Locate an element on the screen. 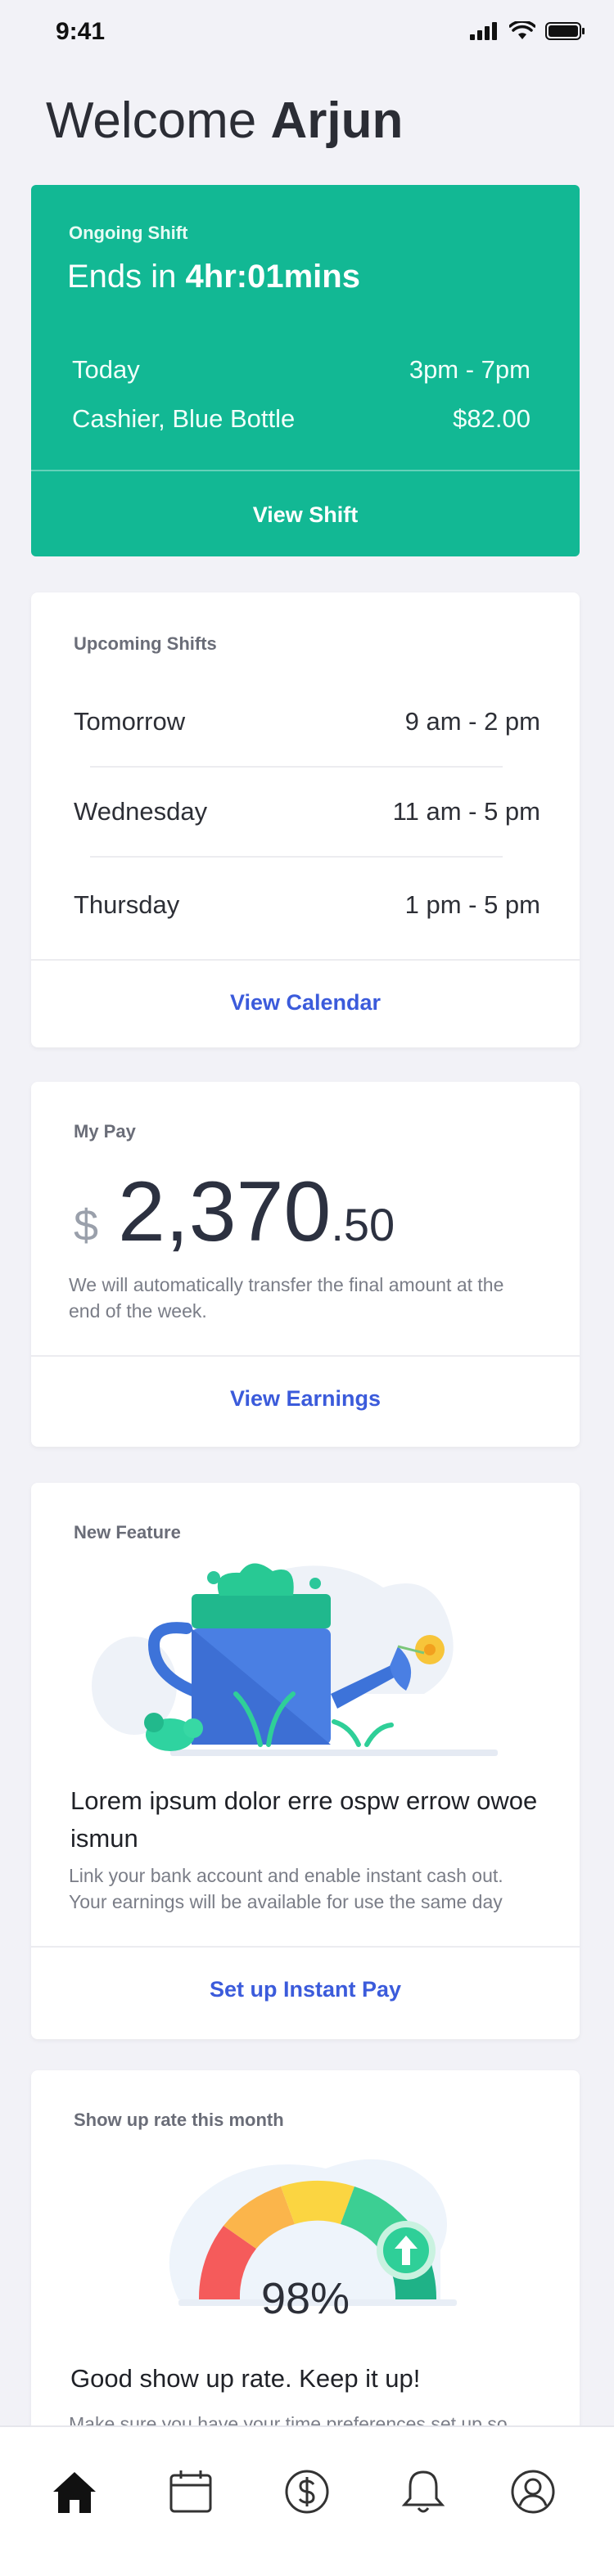  view-earnings-button: View Earnings is located at coordinates (306, 1399).